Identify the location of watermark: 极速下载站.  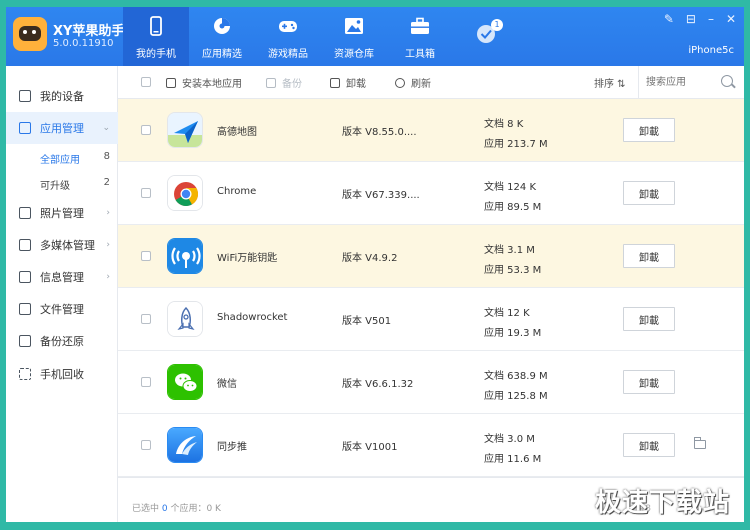
(662, 503).